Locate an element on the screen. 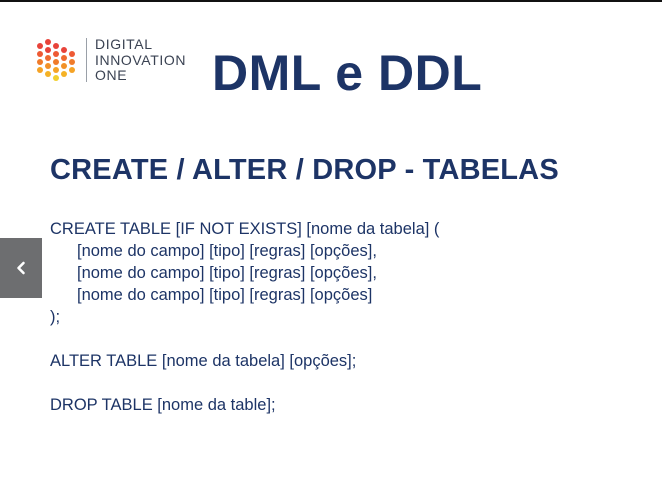 The image size is (662, 491). alter-table-line: ALTER TABLE [nome da tabela] [opções]; is located at coordinates (203, 361).